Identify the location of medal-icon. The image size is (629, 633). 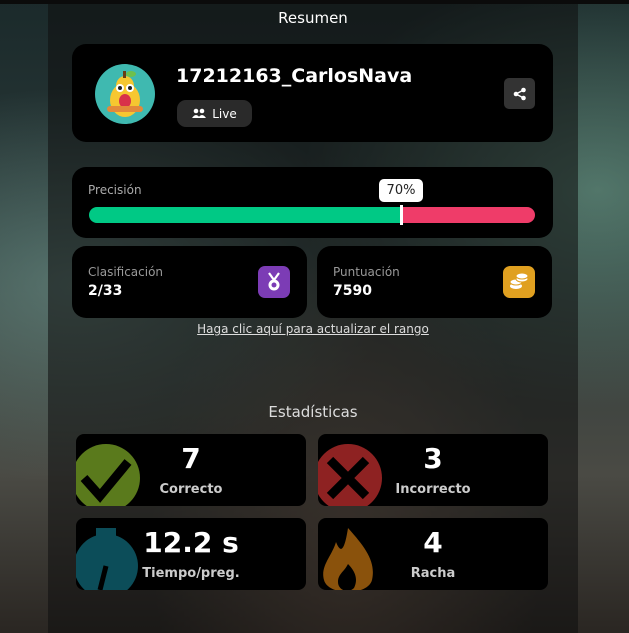
(274, 282).